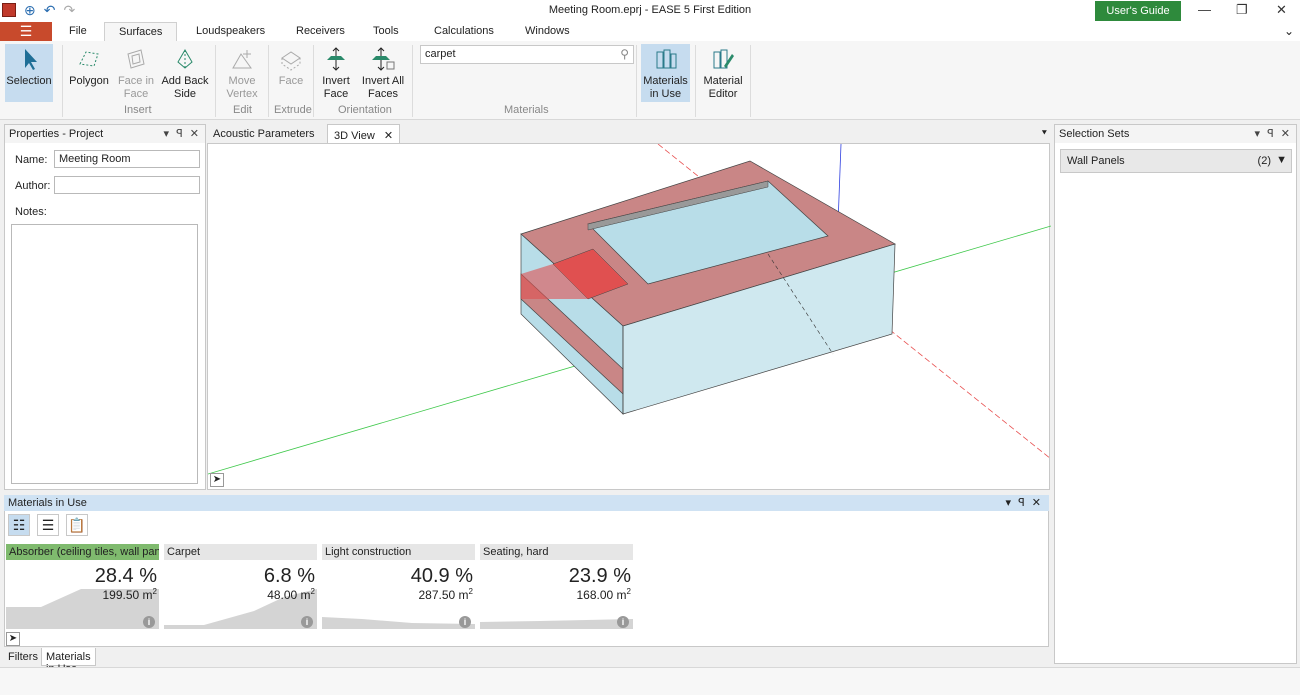 This screenshot has height=695, width=1300. I want to click on move-vertex-button: Move Vertex, so click(242, 72).